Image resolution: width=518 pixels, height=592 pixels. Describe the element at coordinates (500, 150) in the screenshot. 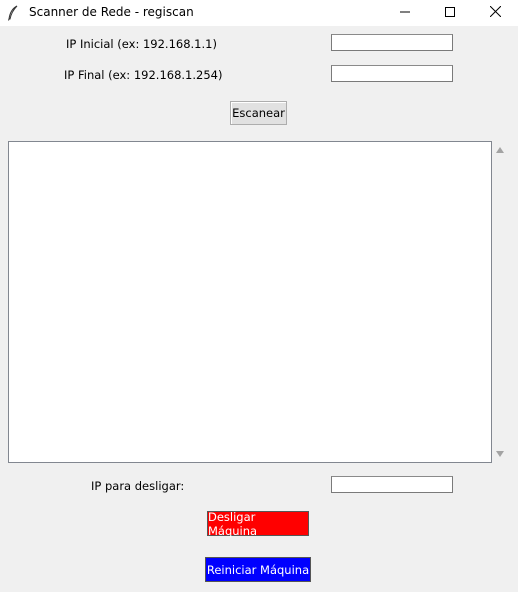

I see `scroll-up-arrow-icon` at that location.